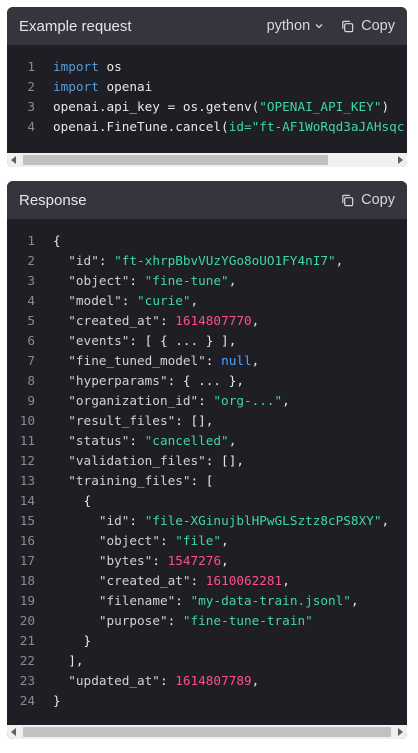  I want to click on code-text: "events": [ { ... } ],, so click(144, 341).